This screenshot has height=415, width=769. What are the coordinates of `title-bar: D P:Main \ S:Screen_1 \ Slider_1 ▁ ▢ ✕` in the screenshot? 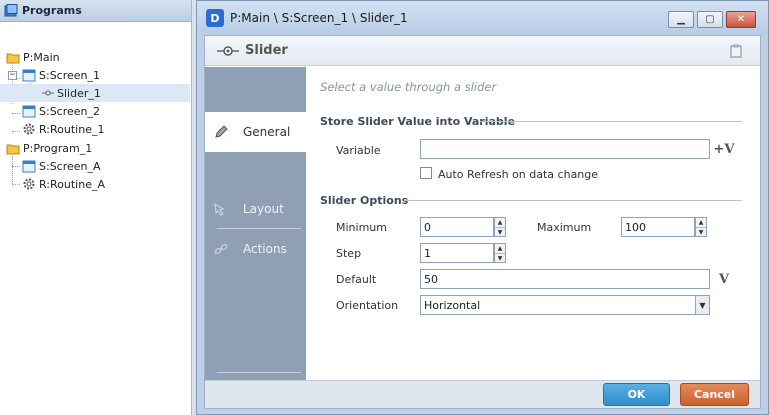 It's located at (482, 18).